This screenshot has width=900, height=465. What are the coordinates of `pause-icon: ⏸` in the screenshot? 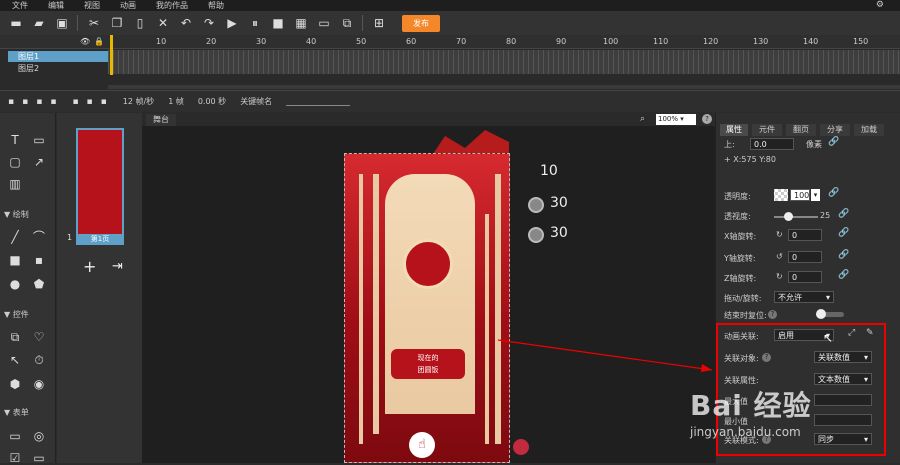 It's located at (255, 23).